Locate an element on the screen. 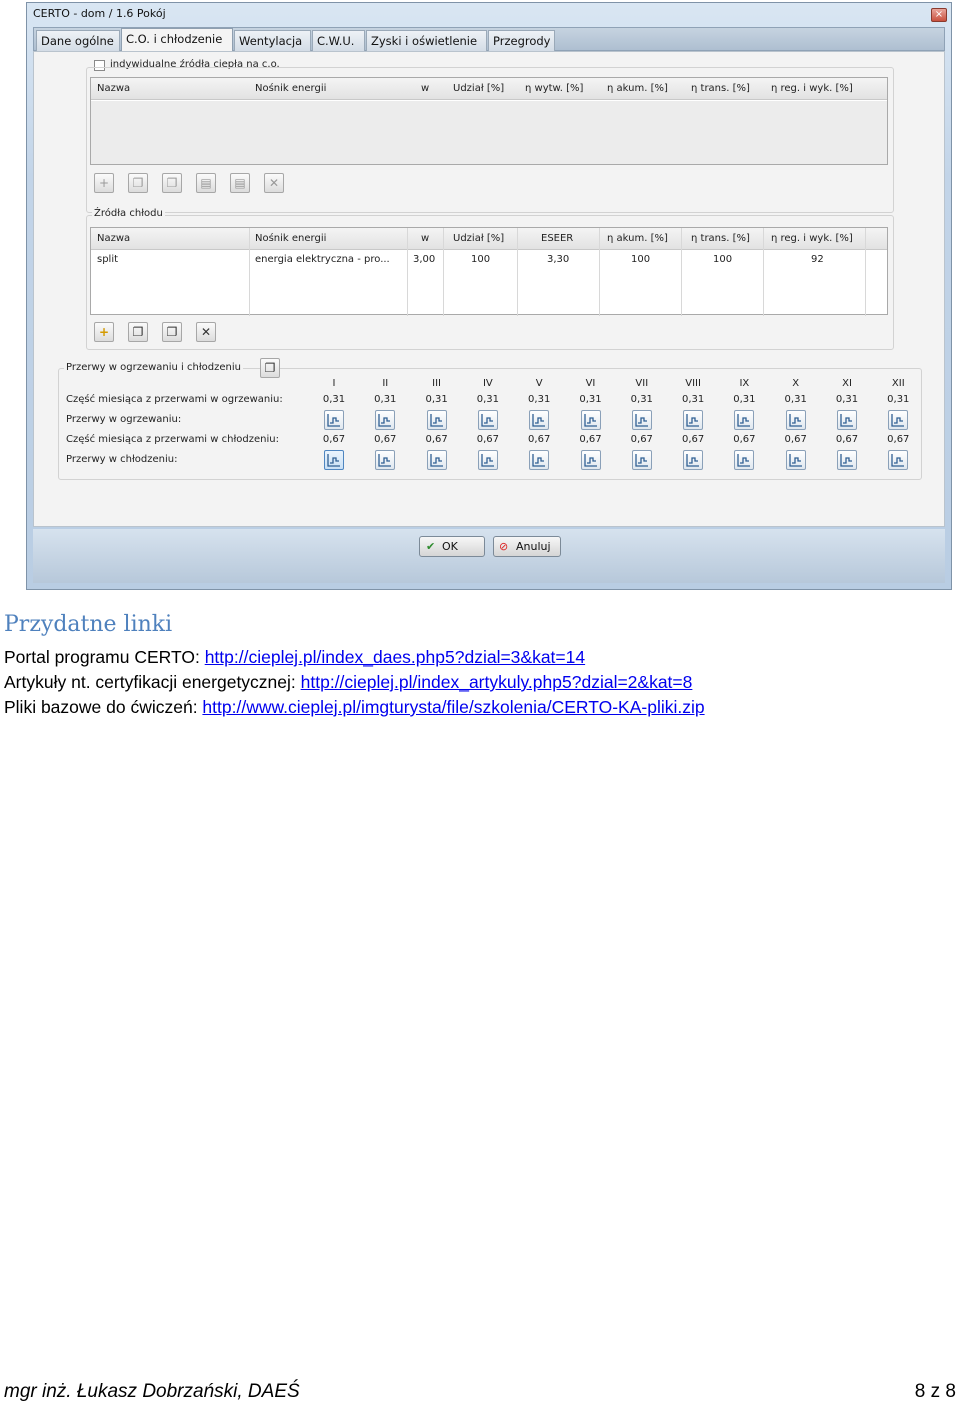  delete-cooling-source-icon: ✕ is located at coordinates (206, 332).